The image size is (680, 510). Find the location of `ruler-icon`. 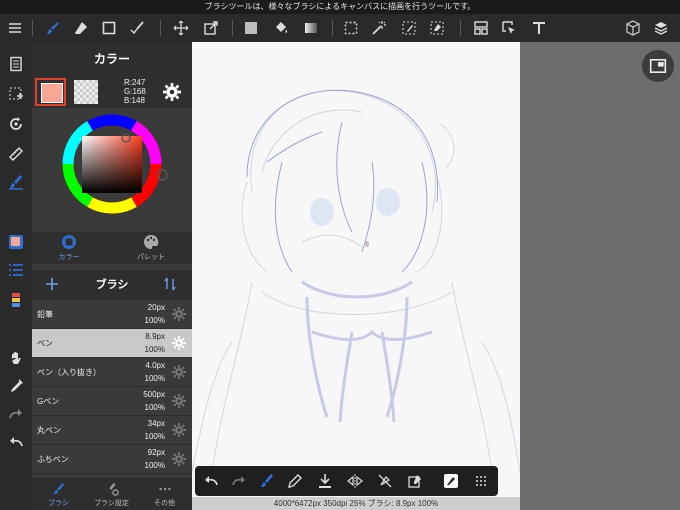

ruler-icon is located at coordinates (16, 154).